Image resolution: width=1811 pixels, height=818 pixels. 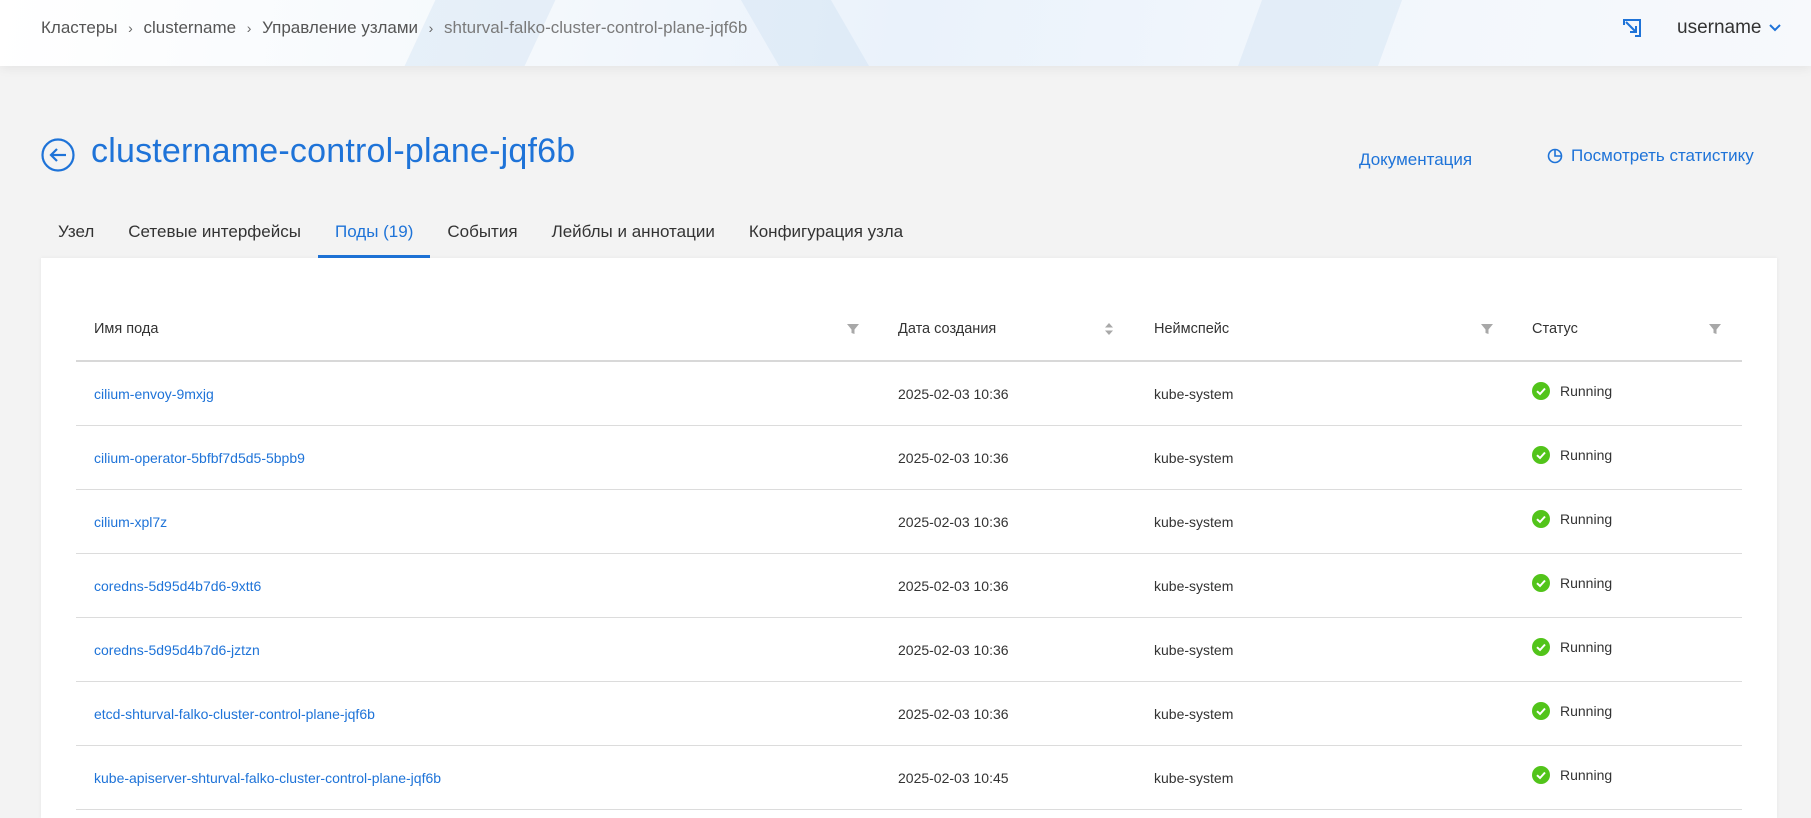 What do you see at coordinates (1109, 329) in the screenshot?
I see `sort-icon` at bounding box center [1109, 329].